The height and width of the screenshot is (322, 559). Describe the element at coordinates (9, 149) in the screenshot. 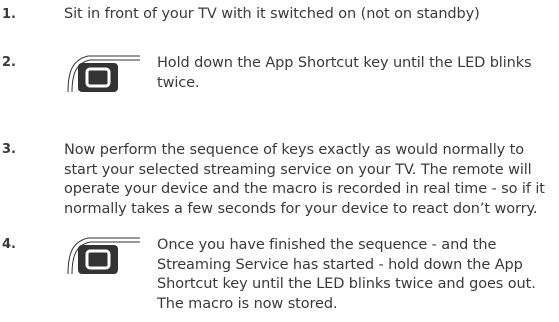

I see `step-number: 3.` at that location.